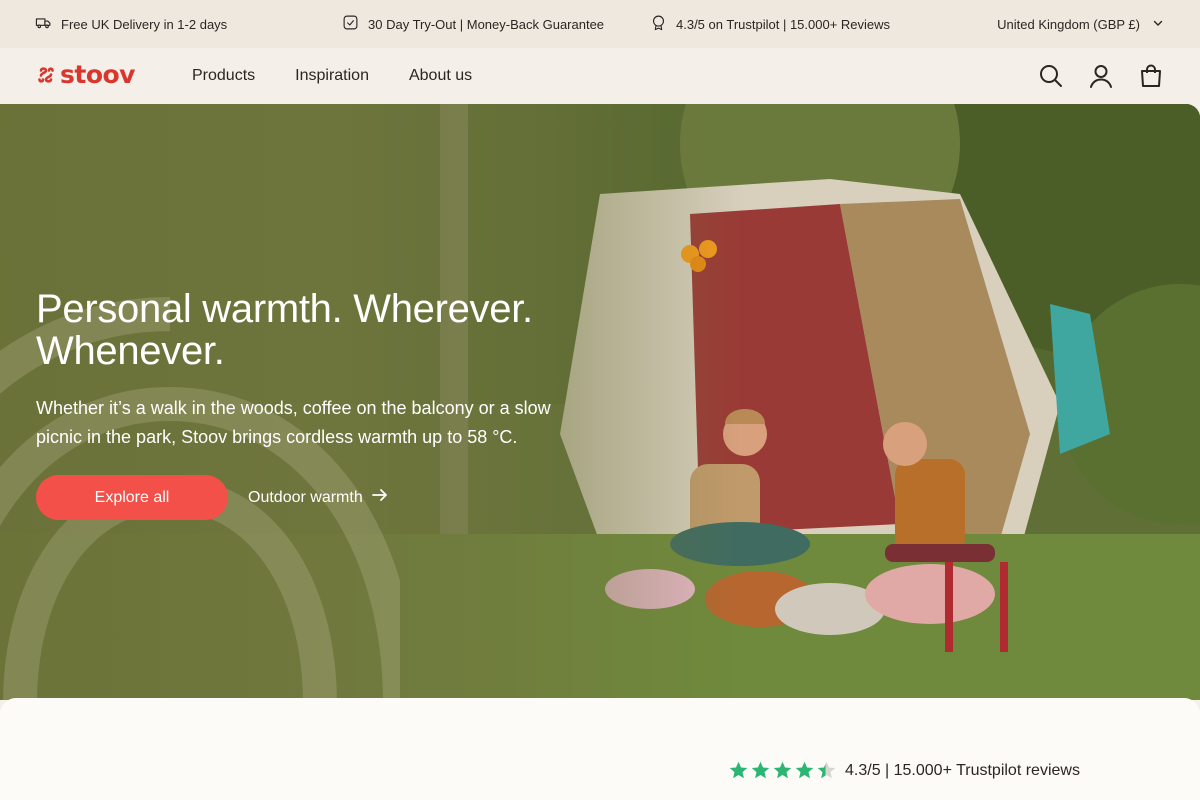 The image size is (1200, 800). I want to click on search-icon, so click(1051, 76).